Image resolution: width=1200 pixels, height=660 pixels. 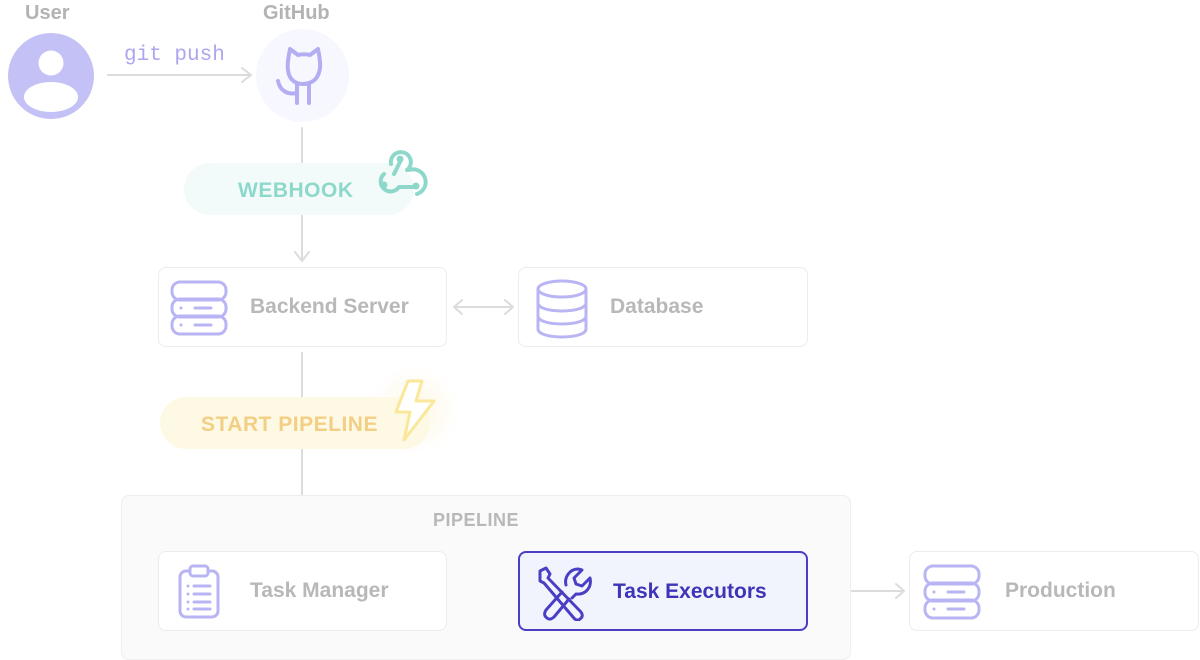 I want to click on task-executors-node: Task Executors, so click(x=663, y=591).